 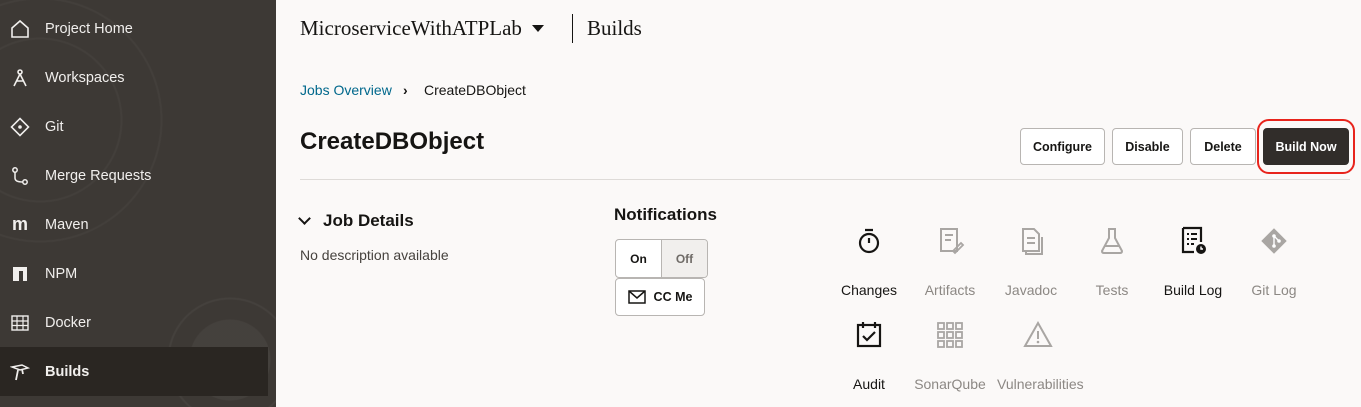 I want to click on notifications-heading: Notifications, so click(x=665, y=214).